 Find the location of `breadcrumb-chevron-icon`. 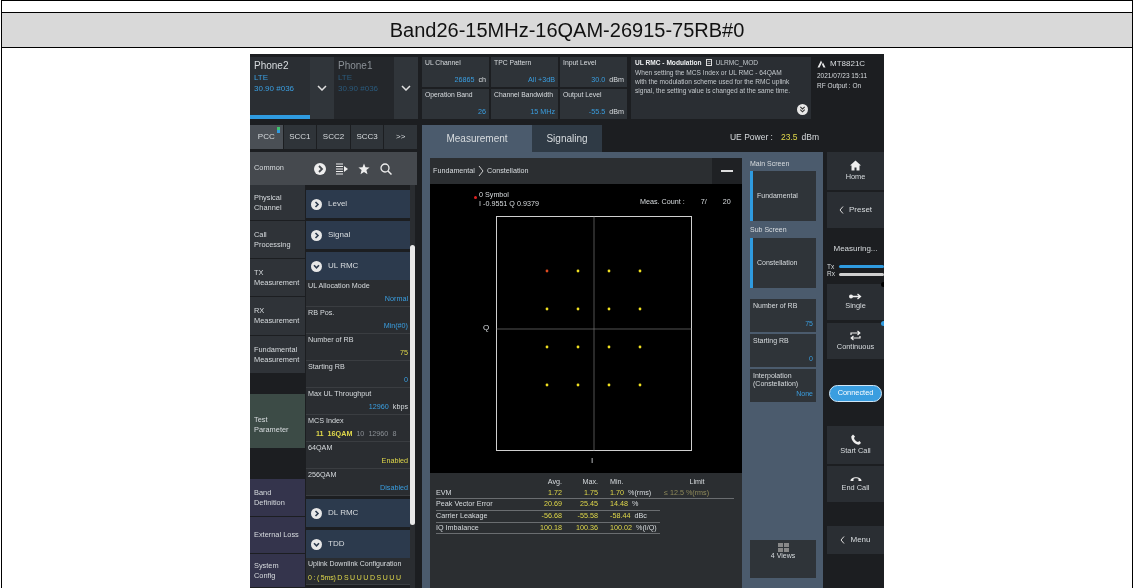

breadcrumb-chevron-icon is located at coordinates (480, 171).